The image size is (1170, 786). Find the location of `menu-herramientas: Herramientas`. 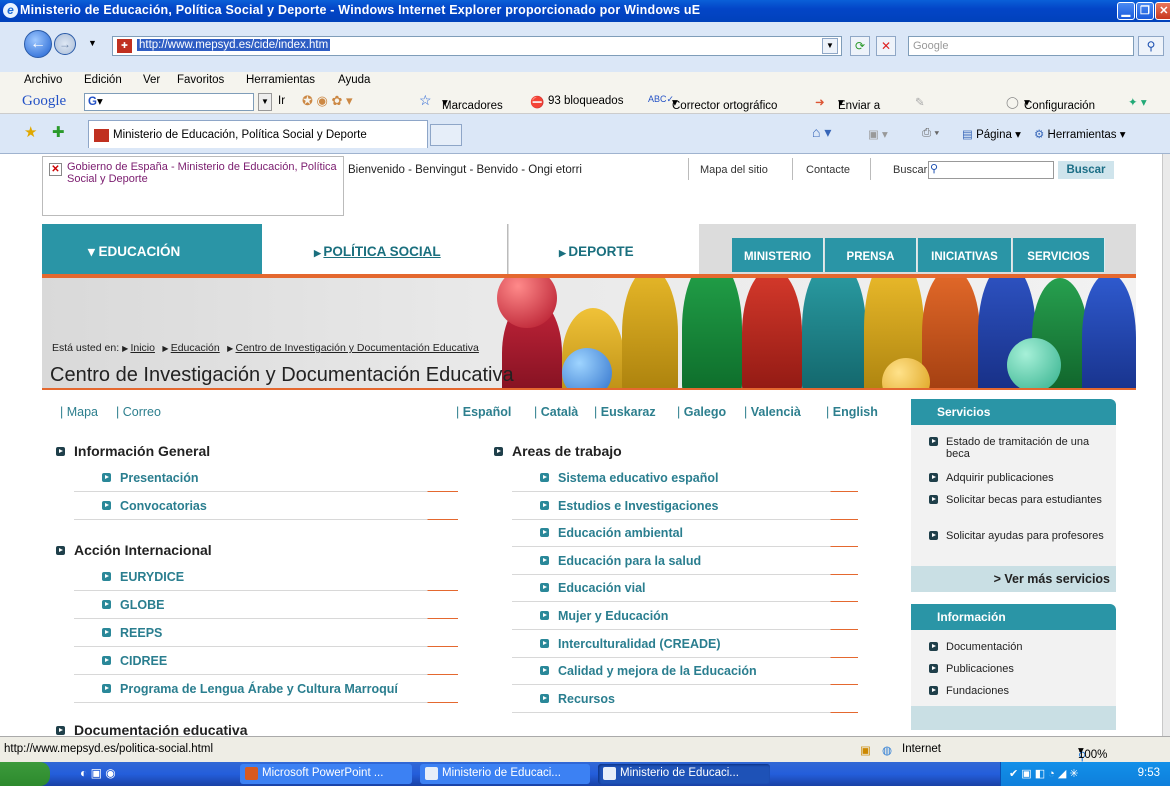

menu-herramientas: Herramientas is located at coordinates (280, 80).